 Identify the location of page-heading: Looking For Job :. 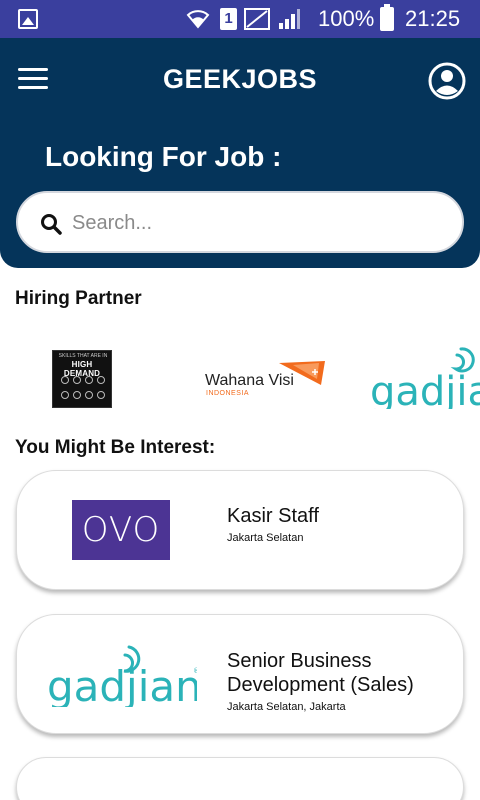
(163, 156).